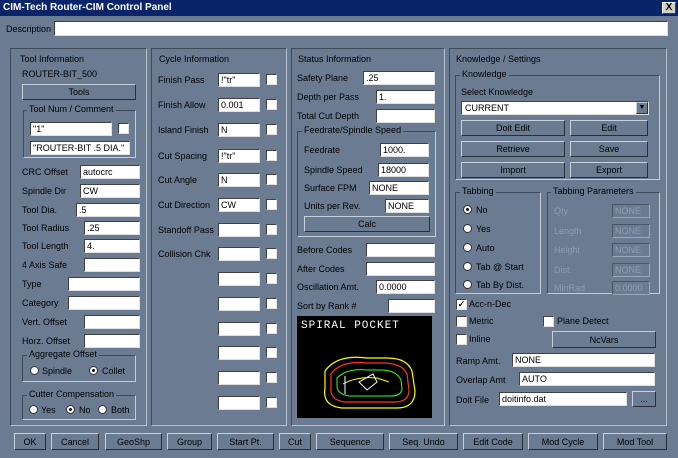  What do you see at coordinates (467, 209) in the screenshot?
I see `tabbing-no-radio` at bounding box center [467, 209].